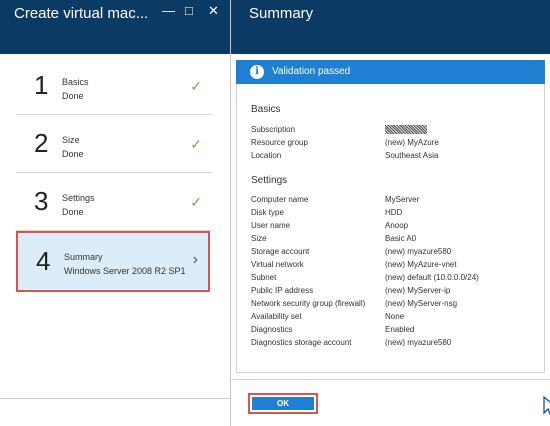 Image resolution: width=550 pixels, height=426 pixels. What do you see at coordinates (75, 82) in the screenshot?
I see `step-name: Basics` at bounding box center [75, 82].